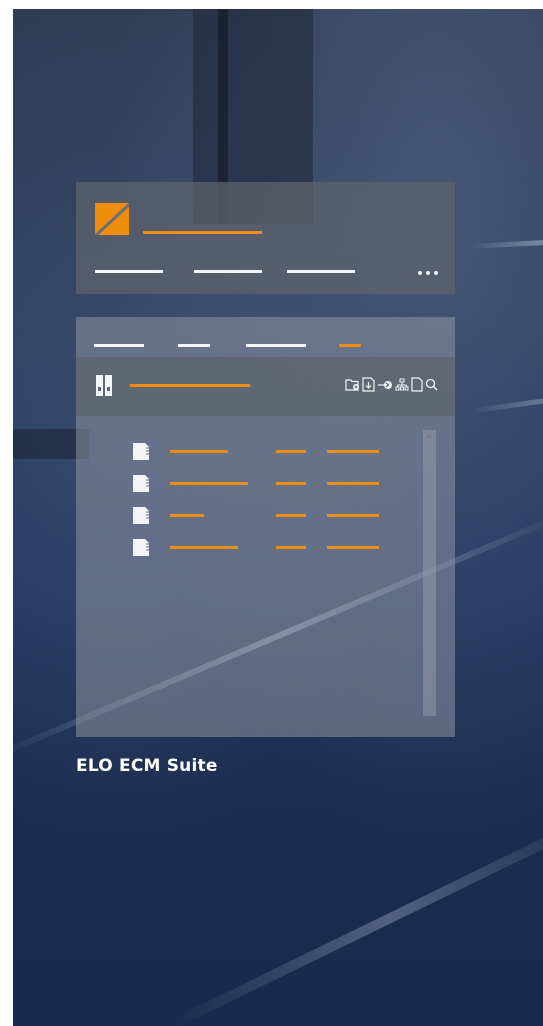  What do you see at coordinates (385, 385) in the screenshot?
I see `move-to-icon` at bounding box center [385, 385].